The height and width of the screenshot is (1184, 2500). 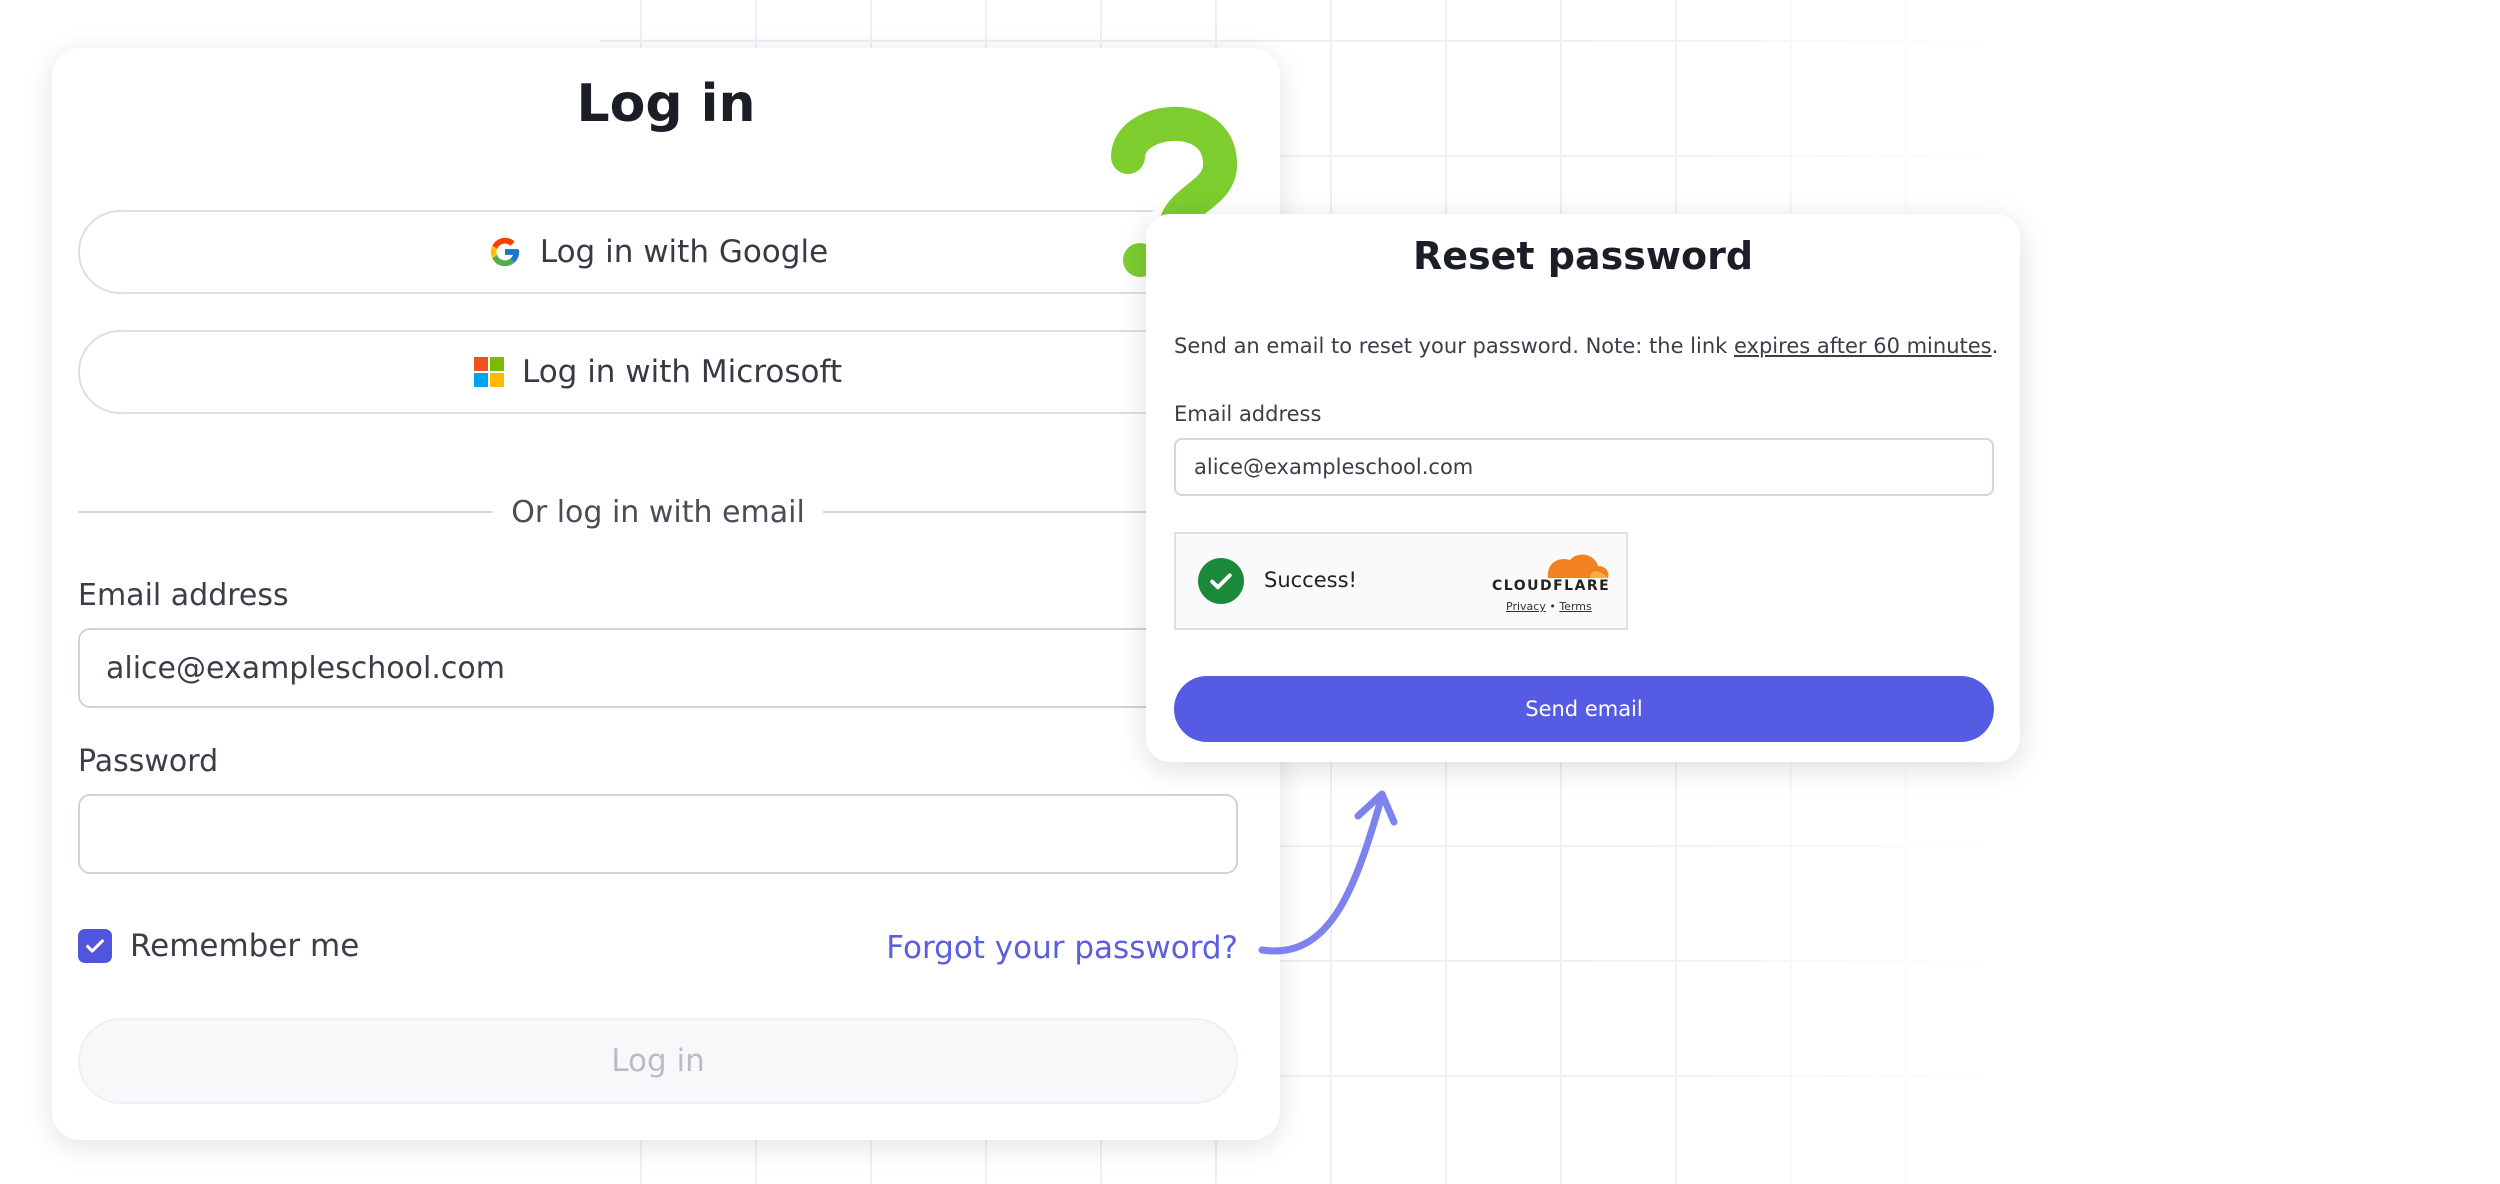 I want to click on password-field, so click(x=658, y=834).